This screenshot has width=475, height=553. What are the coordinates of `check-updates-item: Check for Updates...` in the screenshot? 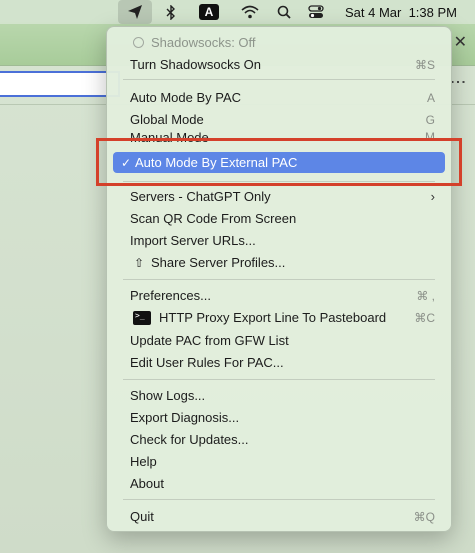 It's located at (279, 439).